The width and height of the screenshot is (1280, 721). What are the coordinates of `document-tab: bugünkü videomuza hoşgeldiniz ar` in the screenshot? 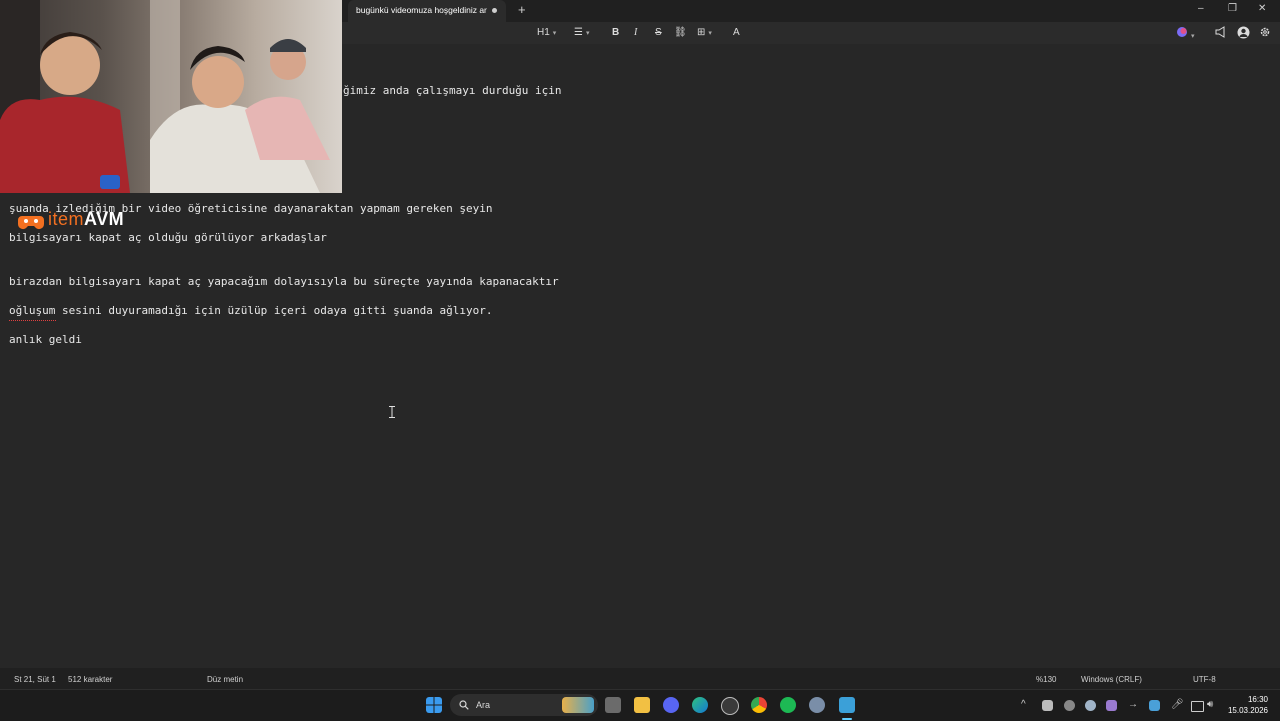 It's located at (427, 11).